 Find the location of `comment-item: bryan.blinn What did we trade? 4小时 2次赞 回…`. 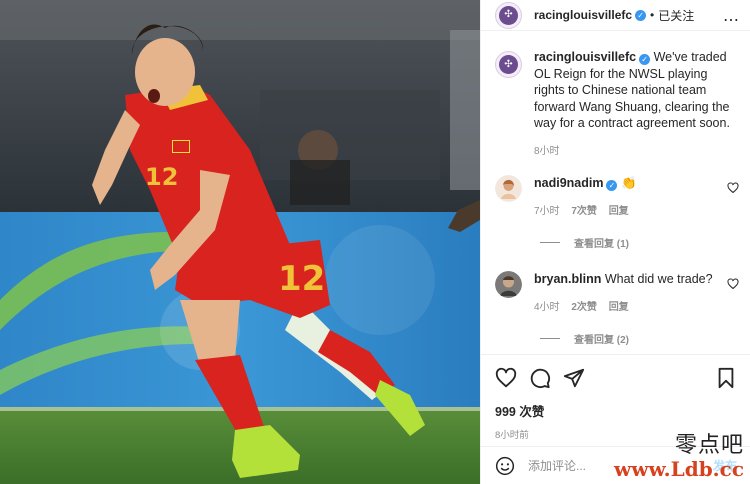

comment-item: bryan.blinn What did we trade? 4小时 2次赞 回… is located at coordinates (617, 291).